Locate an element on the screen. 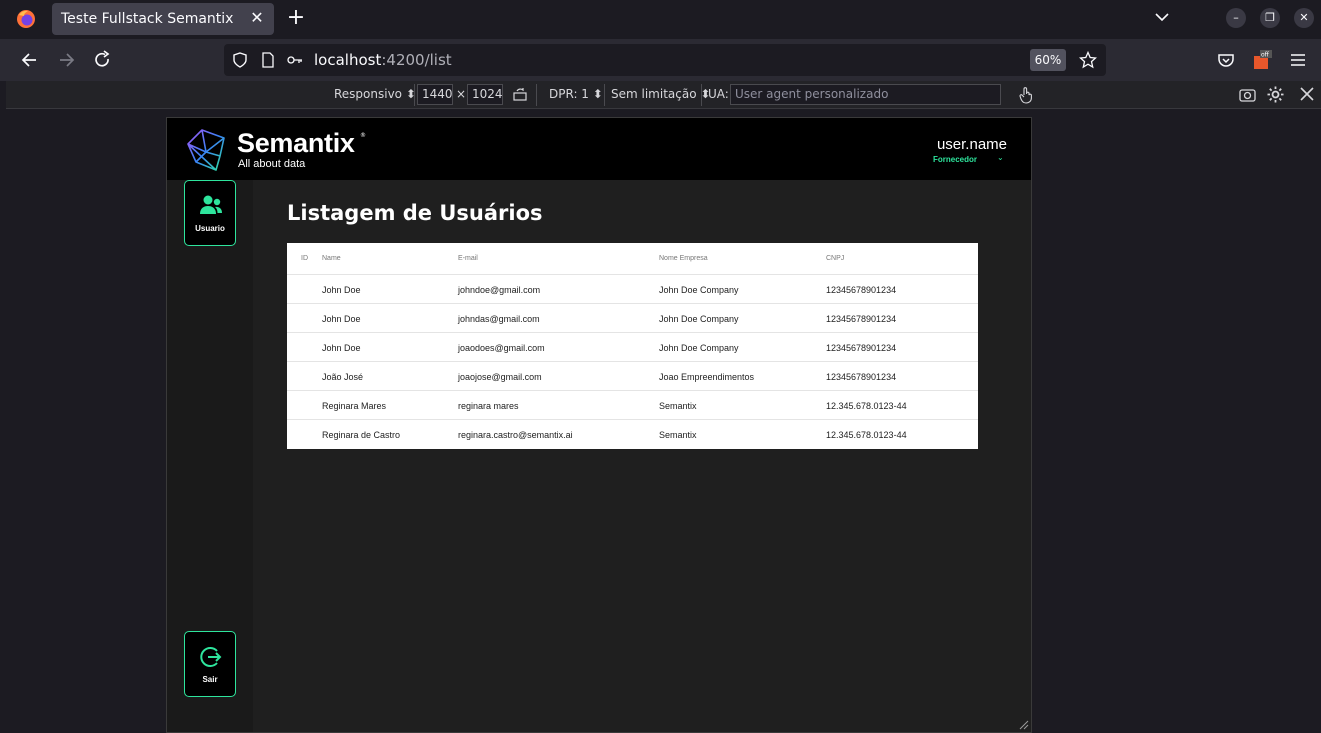 The width and height of the screenshot is (1321, 733). url-text: localhost:4200/list is located at coordinates (383, 60).